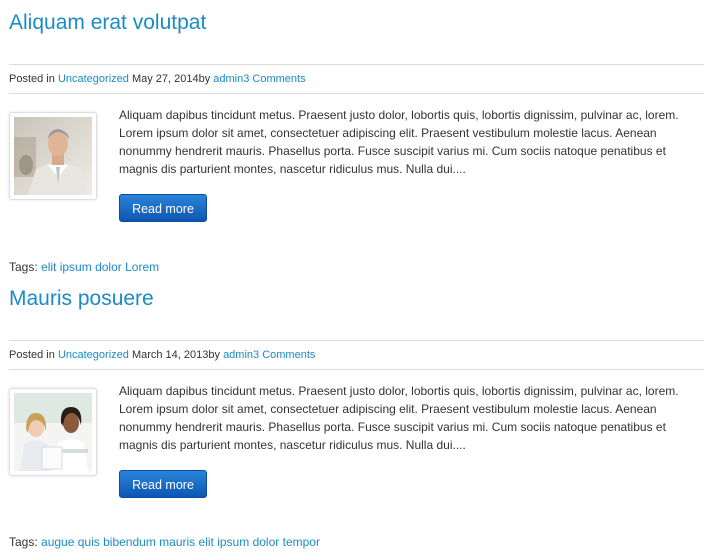 This screenshot has height=560, width=712. I want to click on tag-link: augue, so click(57, 542).